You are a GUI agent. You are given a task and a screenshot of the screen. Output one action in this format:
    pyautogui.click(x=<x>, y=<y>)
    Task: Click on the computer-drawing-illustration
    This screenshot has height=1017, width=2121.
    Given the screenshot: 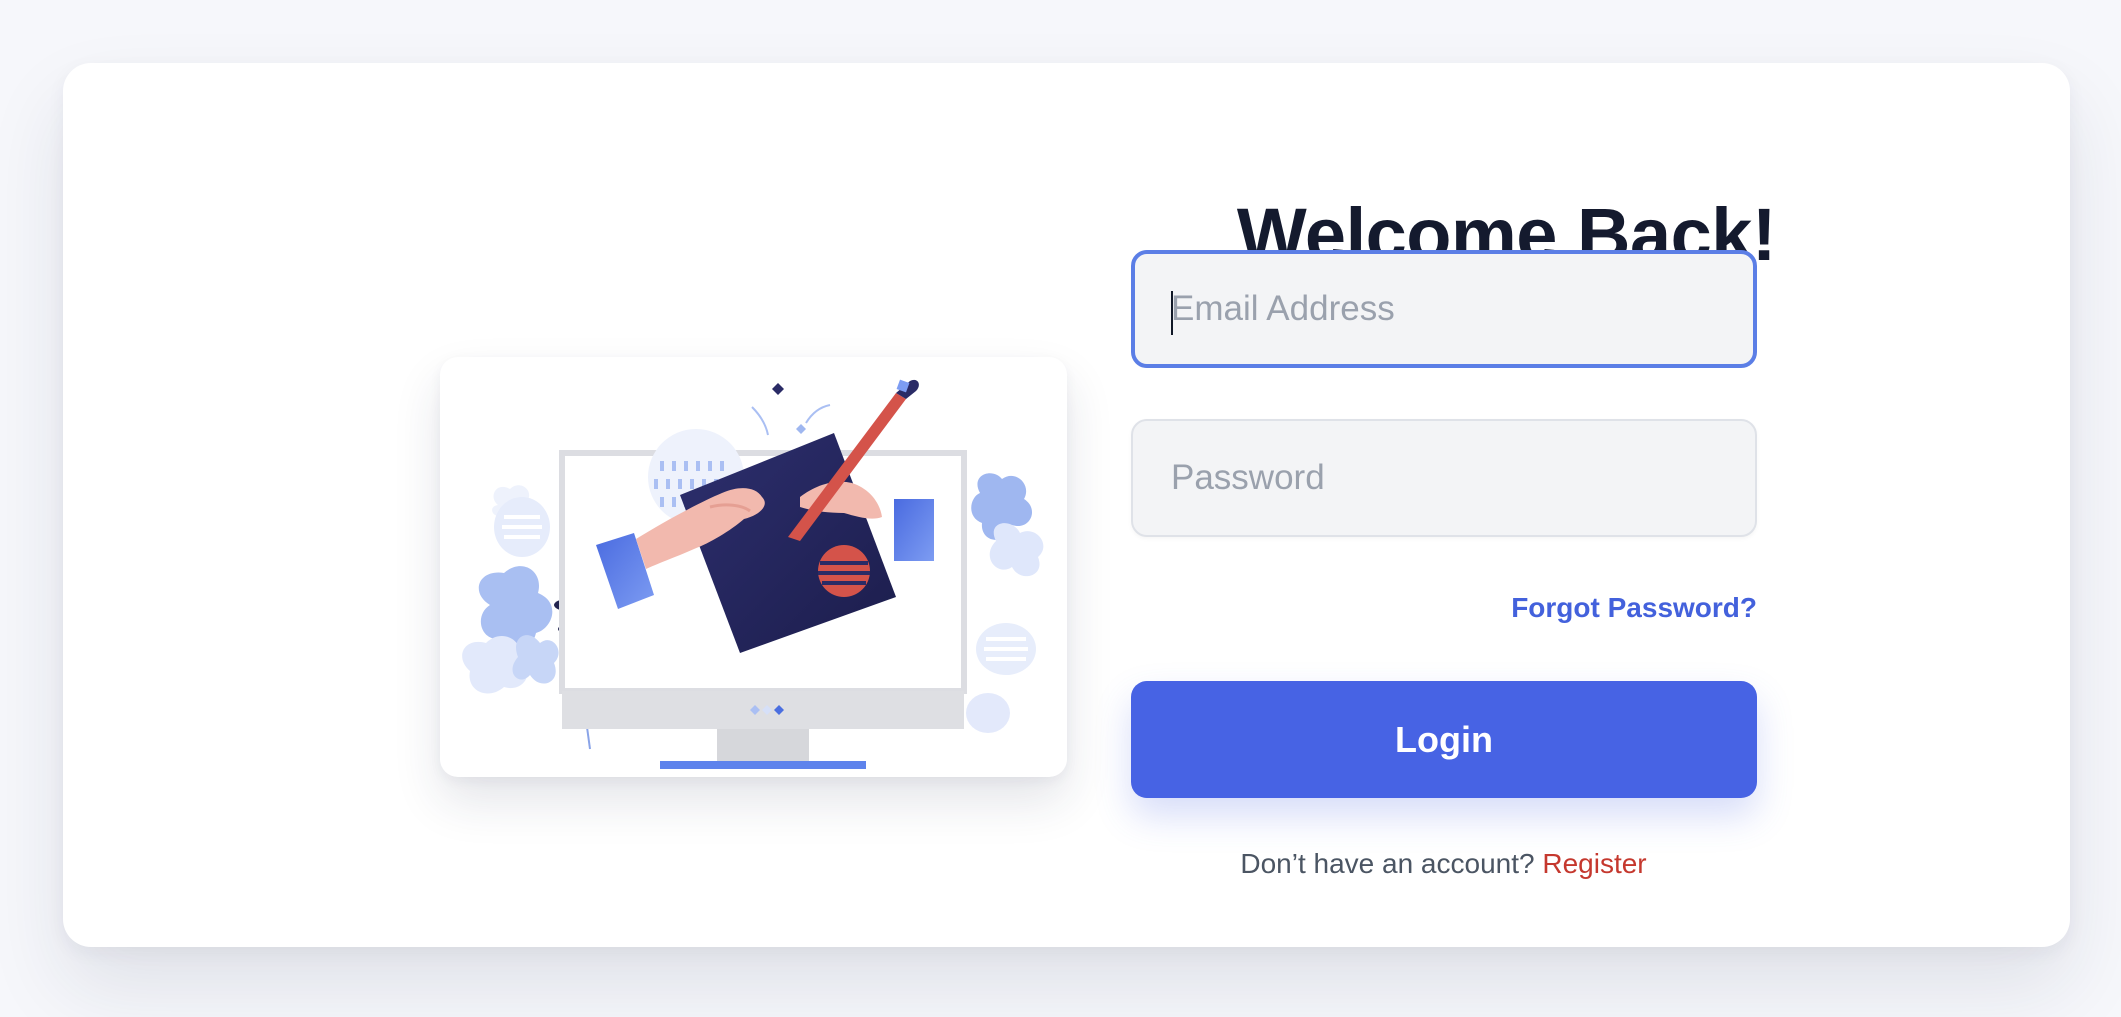 What is the action you would take?
    pyautogui.click(x=753, y=574)
    